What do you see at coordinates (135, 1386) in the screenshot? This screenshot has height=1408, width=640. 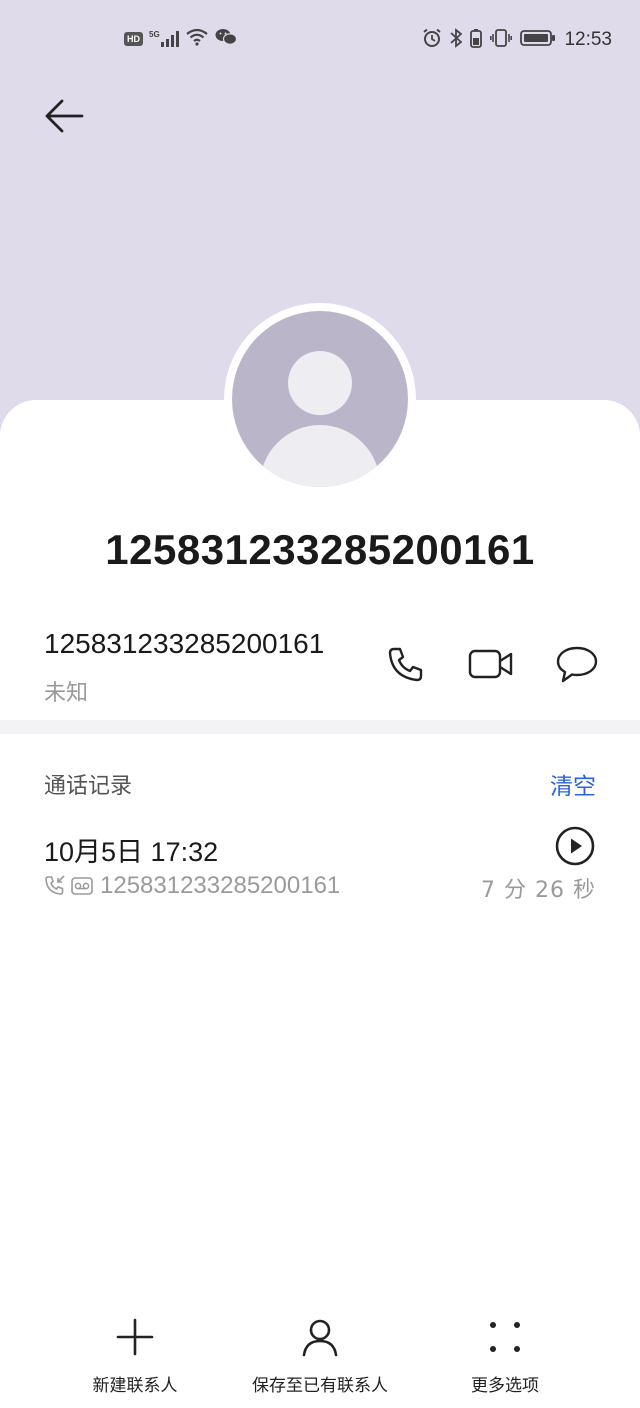 I see `new-contact-label: 新建联系人` at bounding box center [135, 1386].